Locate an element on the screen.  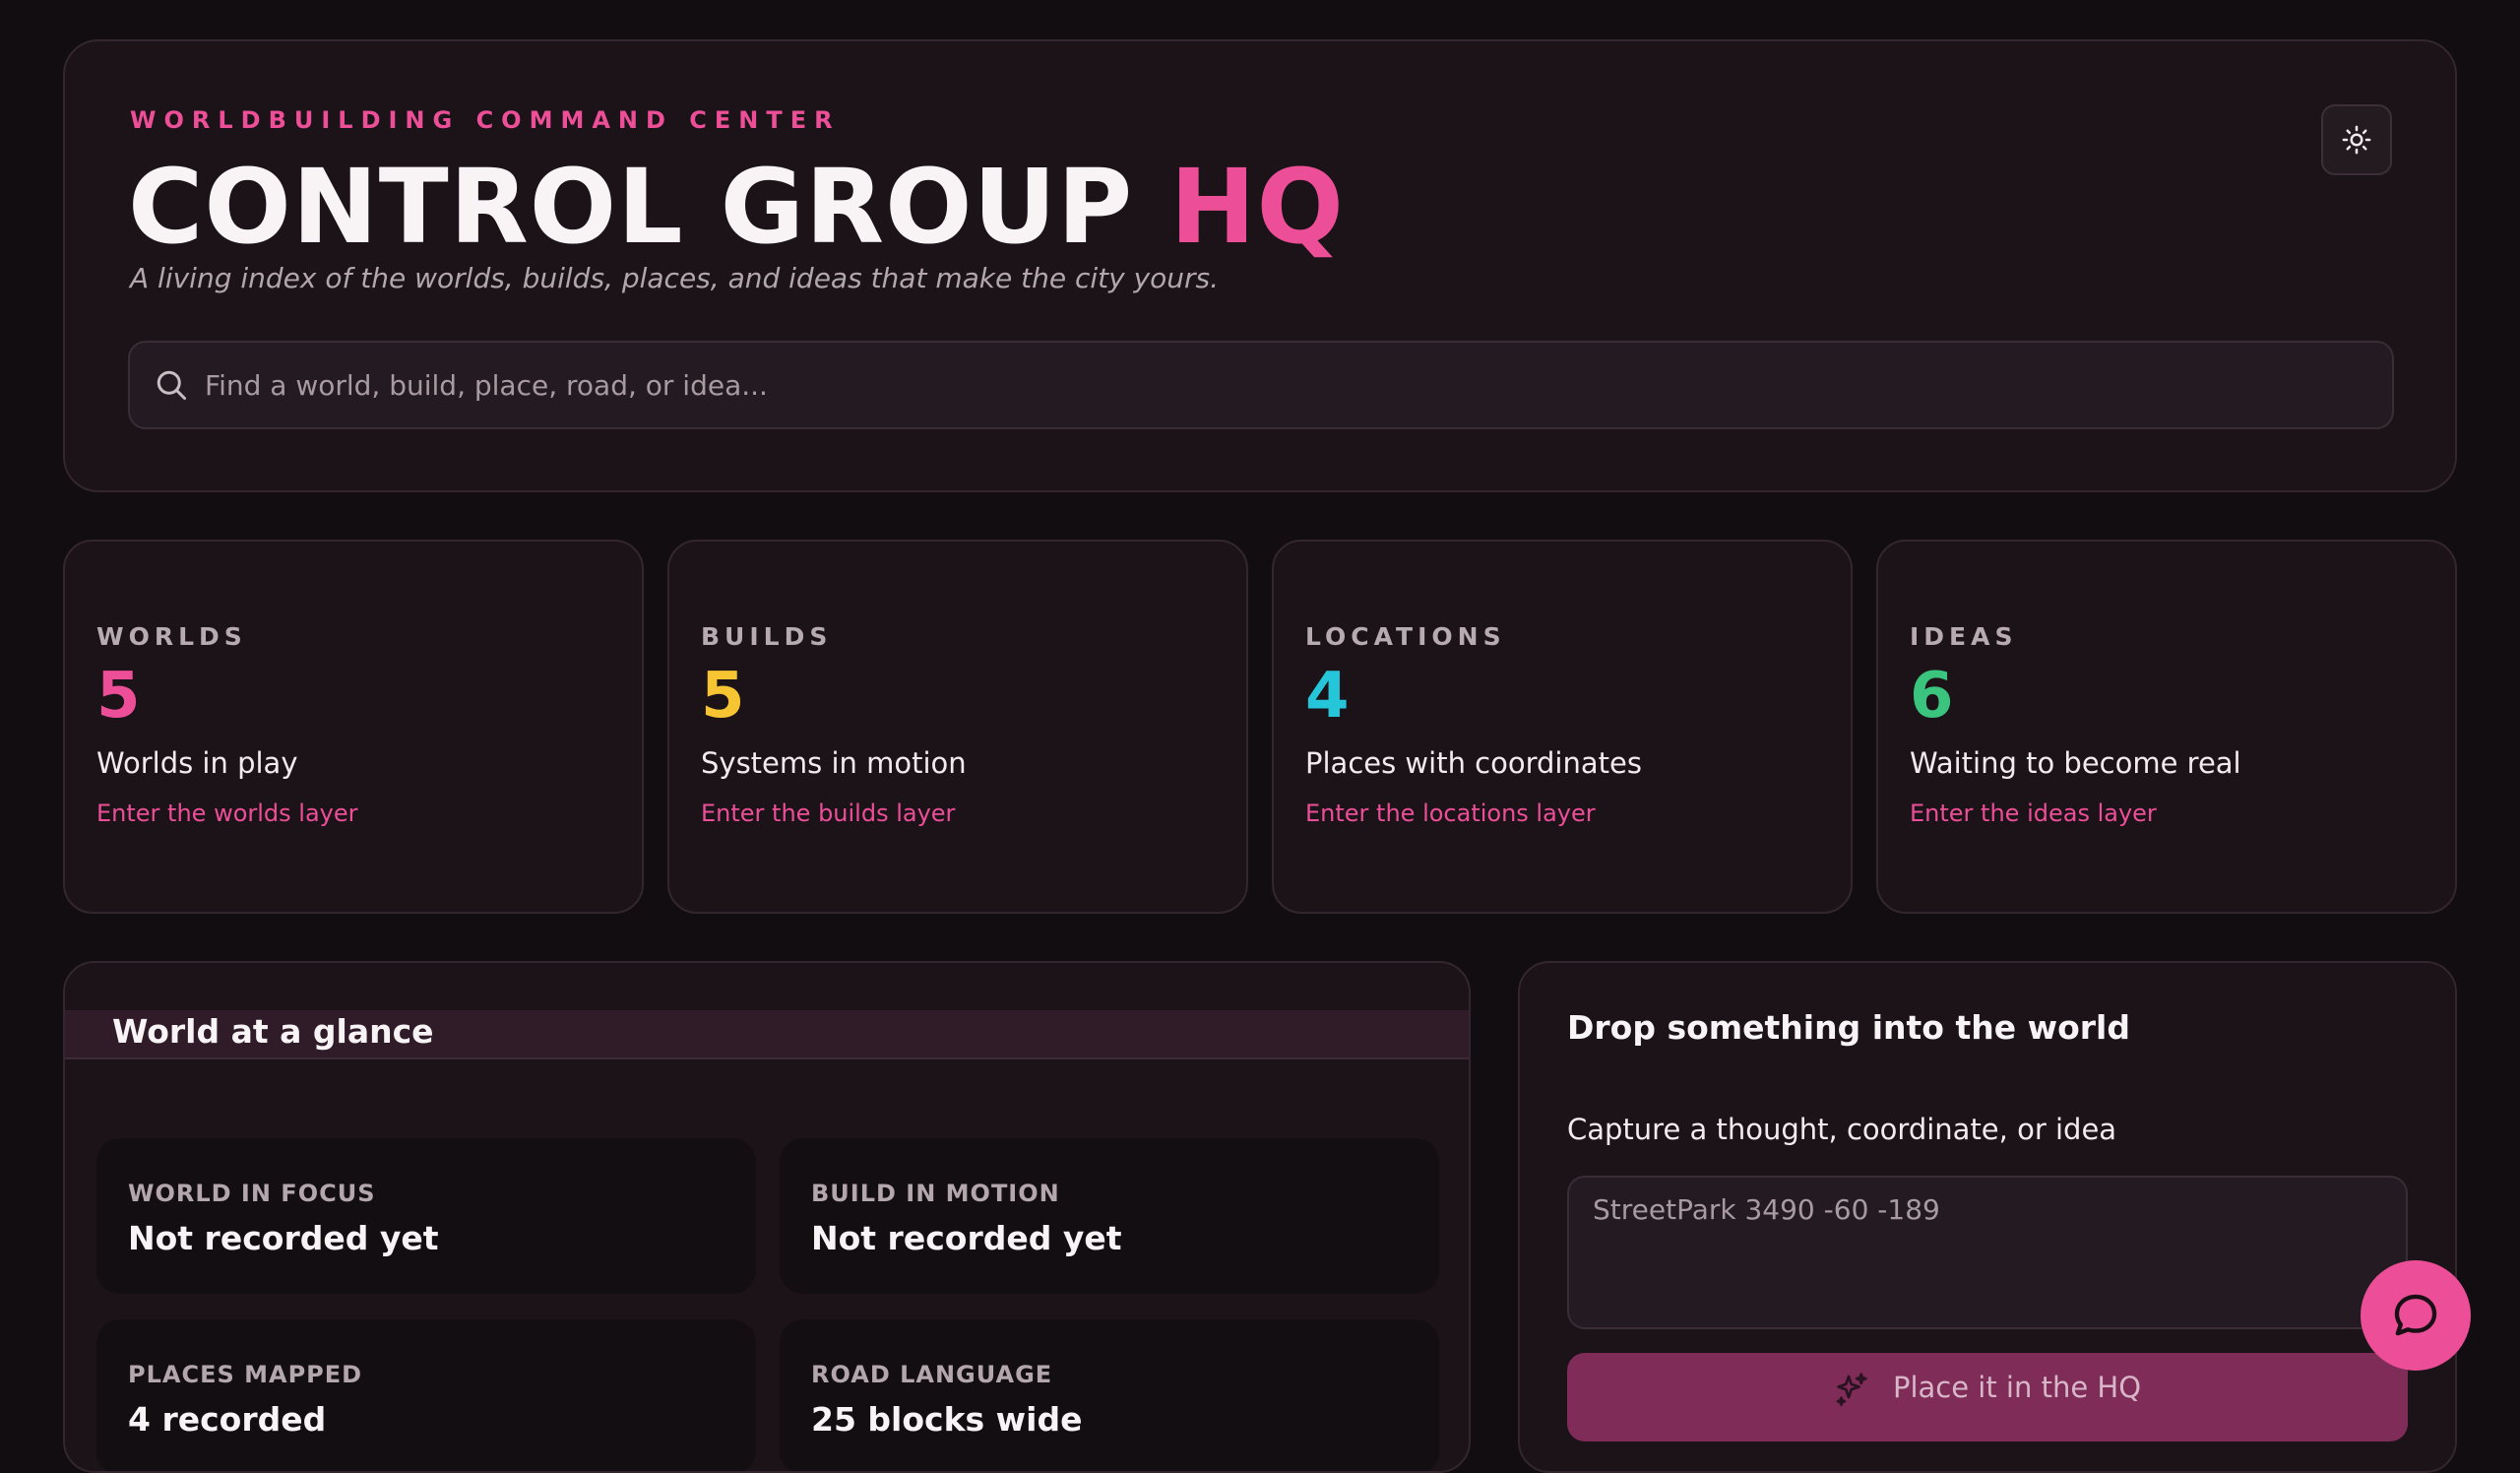
locations-layer-link: Enter the locations layer is located at coordinates (1450, 813).